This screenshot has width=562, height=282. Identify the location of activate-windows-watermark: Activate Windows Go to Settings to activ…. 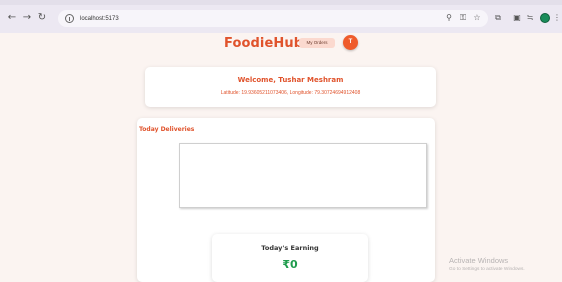
(487, 264).